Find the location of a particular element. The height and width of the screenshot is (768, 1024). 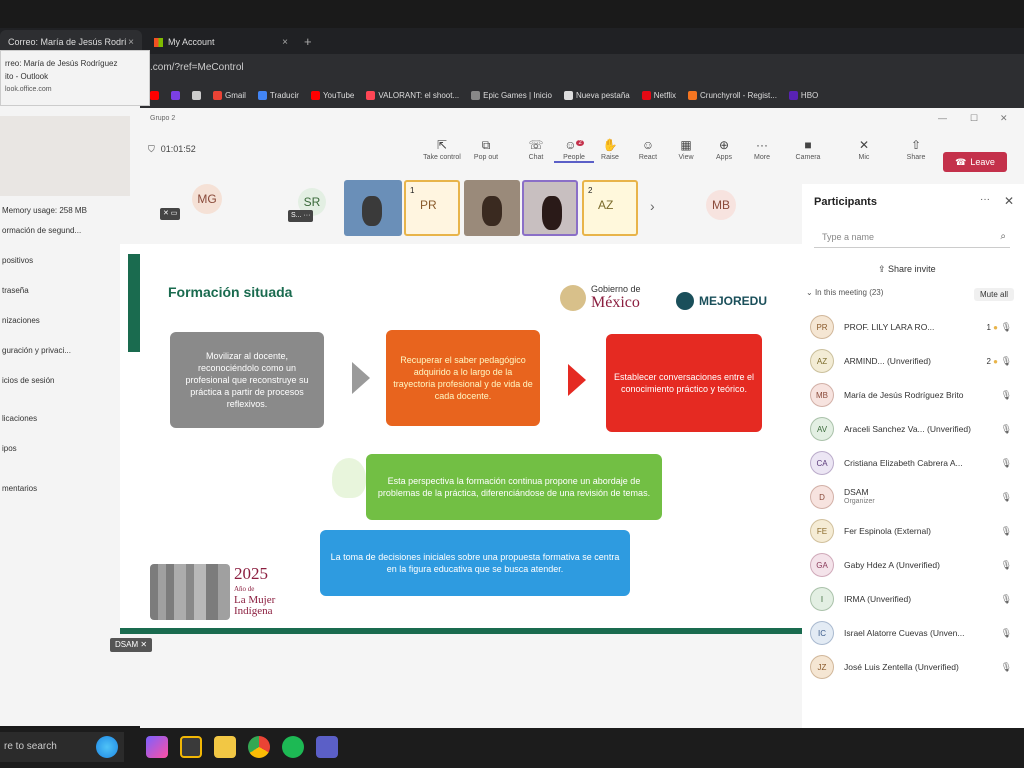

pop-out-button: ⧉ Pop out is located at coordinates (486, 149).